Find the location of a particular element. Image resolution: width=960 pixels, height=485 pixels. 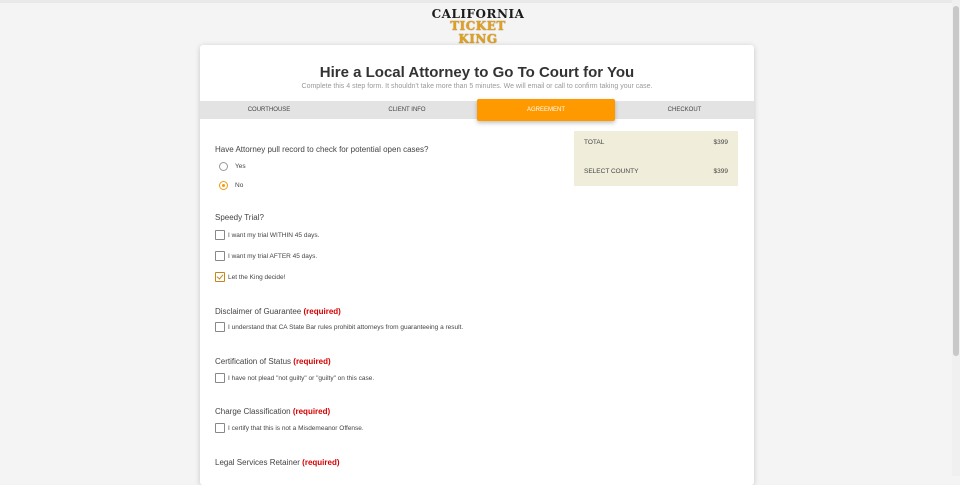

certification-label: Certification of Status is located at coordinates (253, 361).